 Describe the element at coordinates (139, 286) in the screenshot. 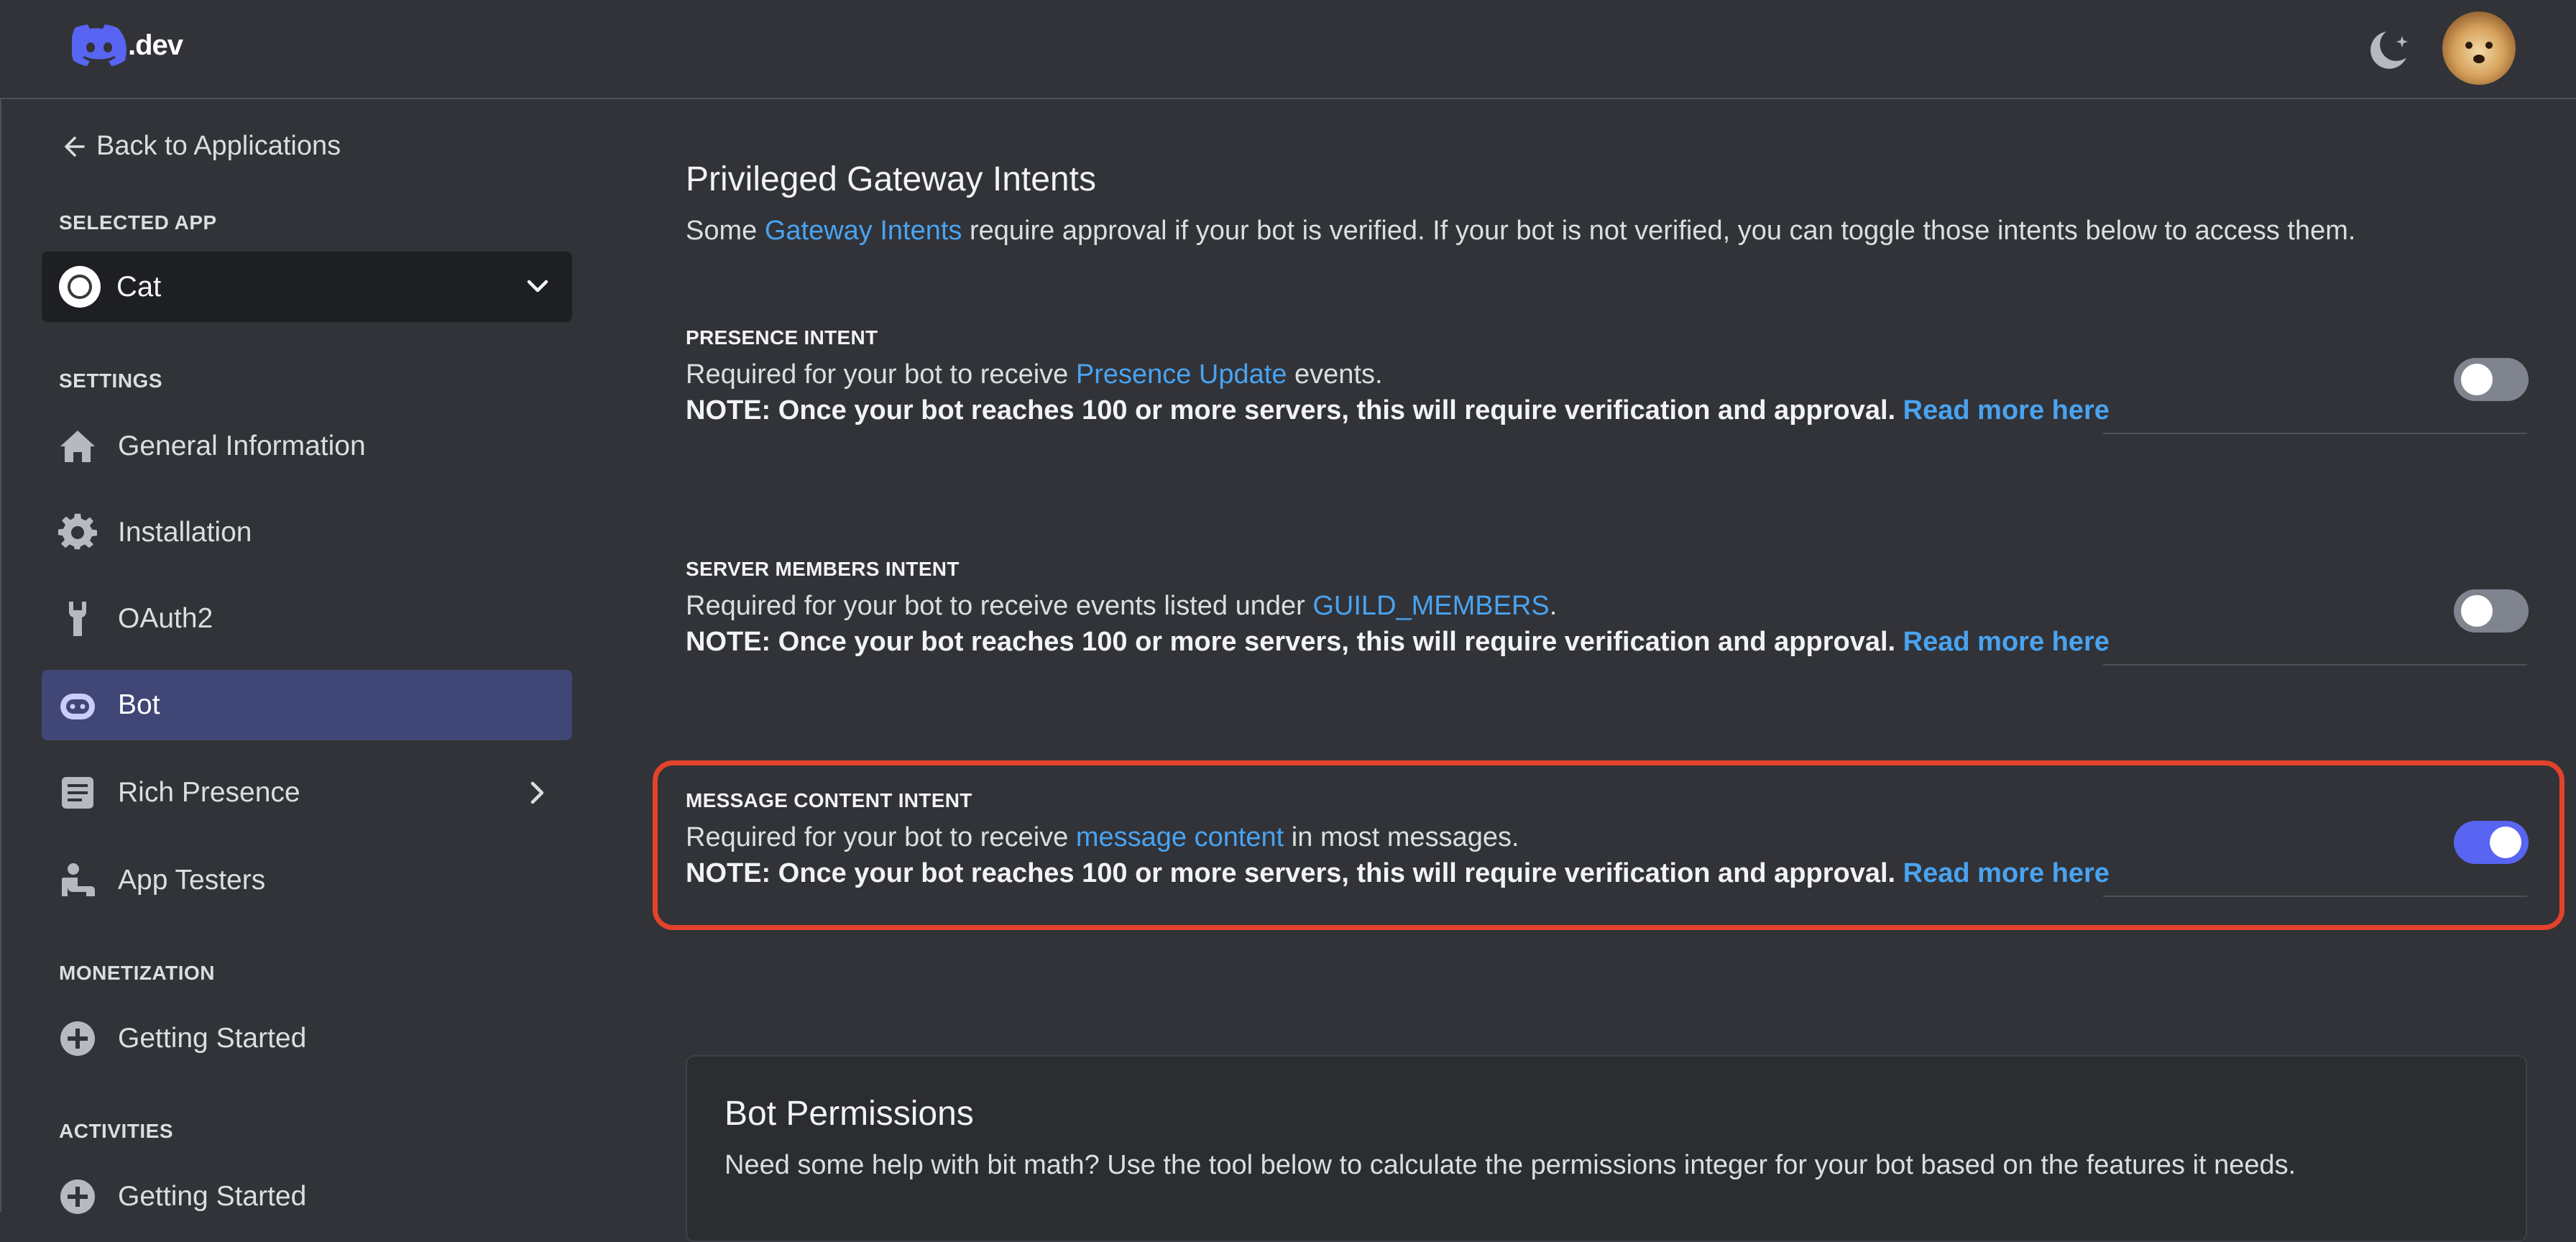

I see `selected-app-name: Cat` at that location.